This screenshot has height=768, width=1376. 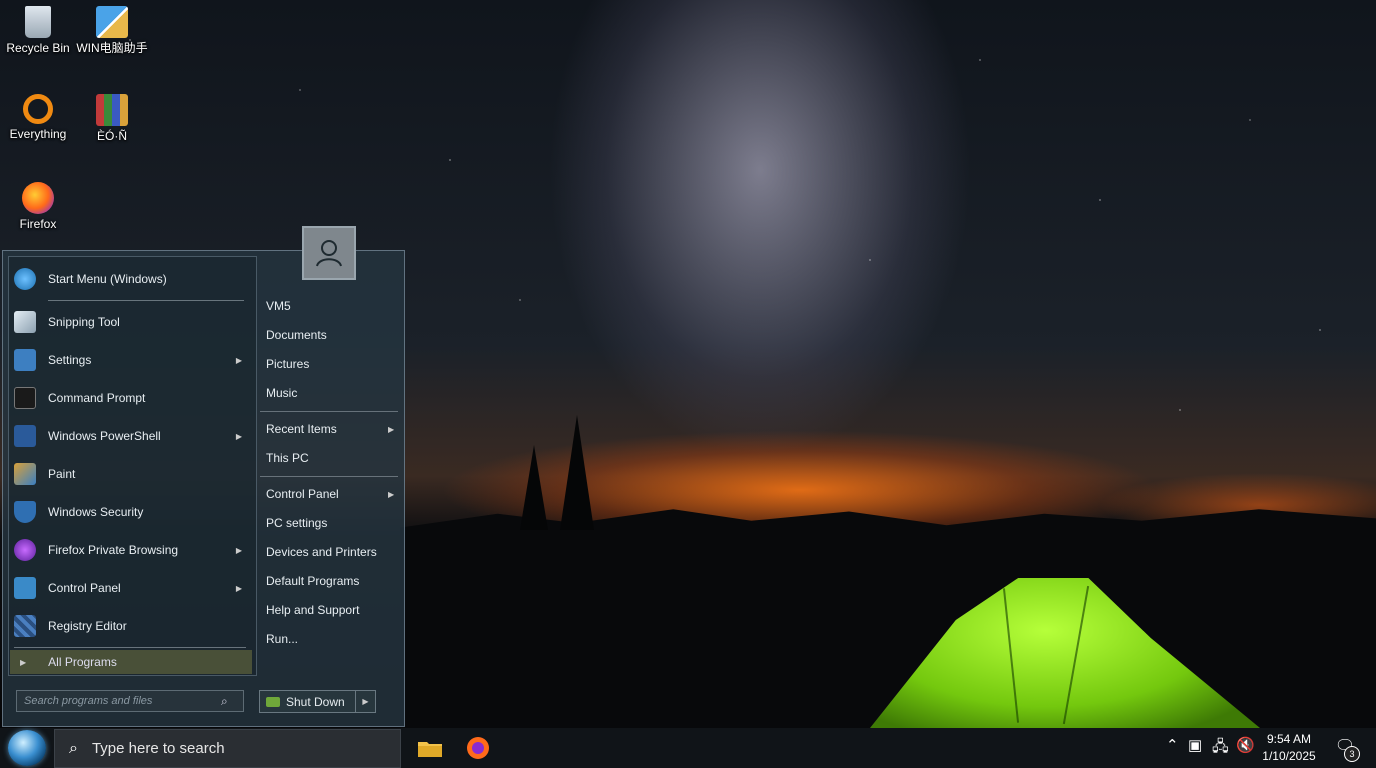 What do you see at coordinates (281, 393) in the screenshot?
I see `right-item-music: Music` at bounding box center [281, 393].